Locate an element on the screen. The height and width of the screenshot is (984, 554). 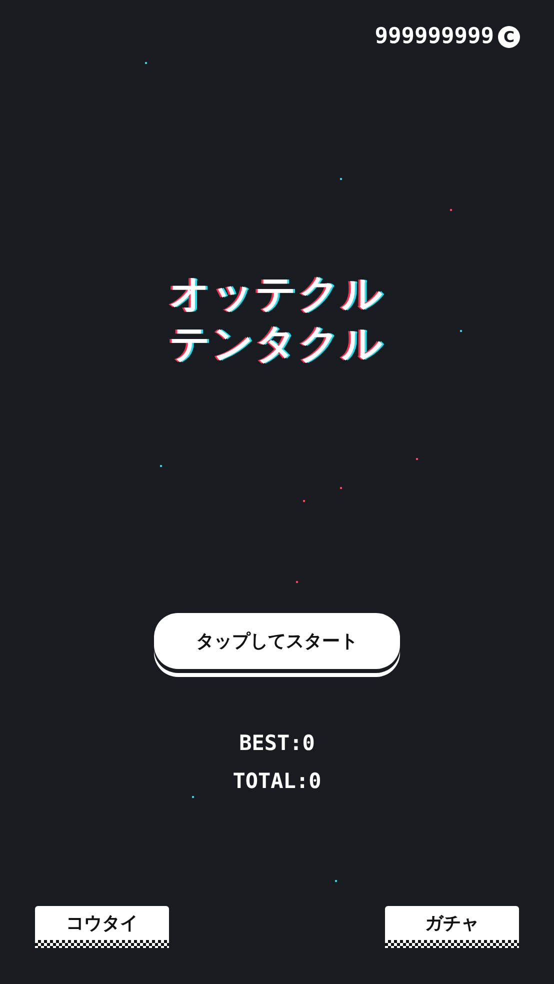
start-button: タップしてスタート is located at coordinates (277, 641).